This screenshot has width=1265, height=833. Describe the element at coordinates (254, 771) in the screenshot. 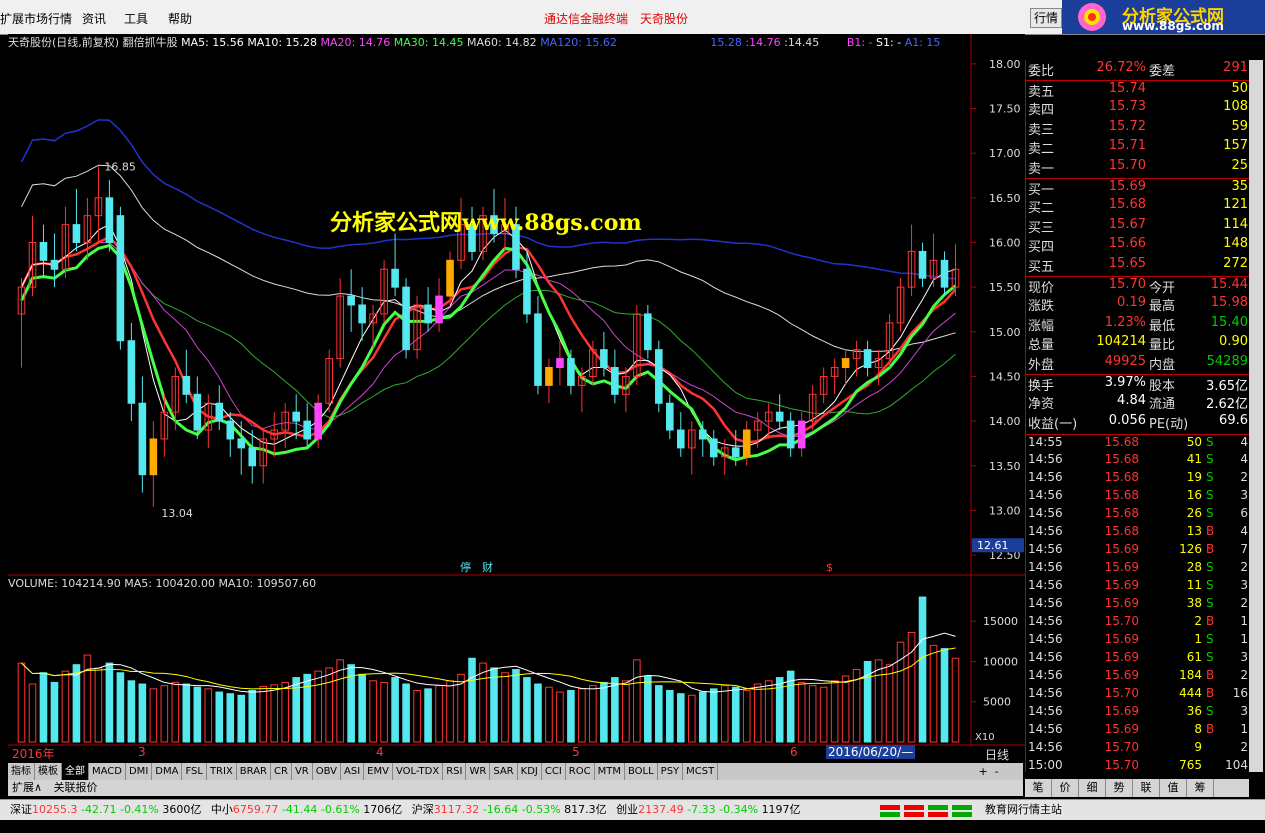

I see `indicator-tab: BRAR` at that location.